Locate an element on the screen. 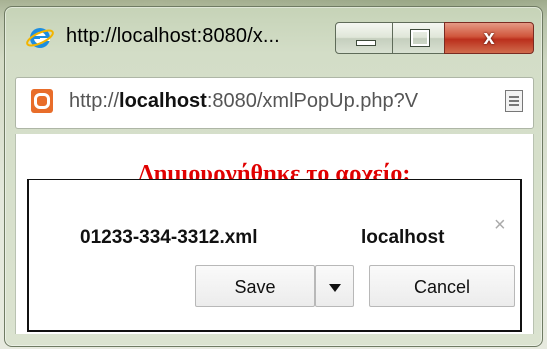  url-host: localhost is located at coordinates (163, 101).